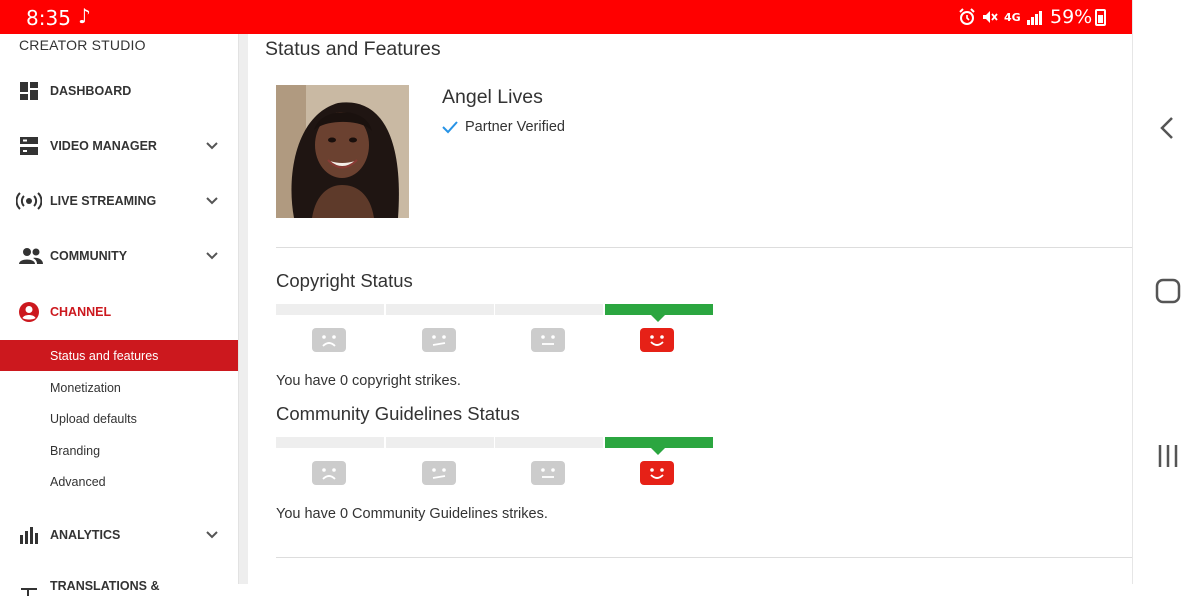 The width and height of the screenshot is (1200, 606). Describe the element at coordinates (29, 91) in the screenshot. I see `dashboard-icon` at that location.